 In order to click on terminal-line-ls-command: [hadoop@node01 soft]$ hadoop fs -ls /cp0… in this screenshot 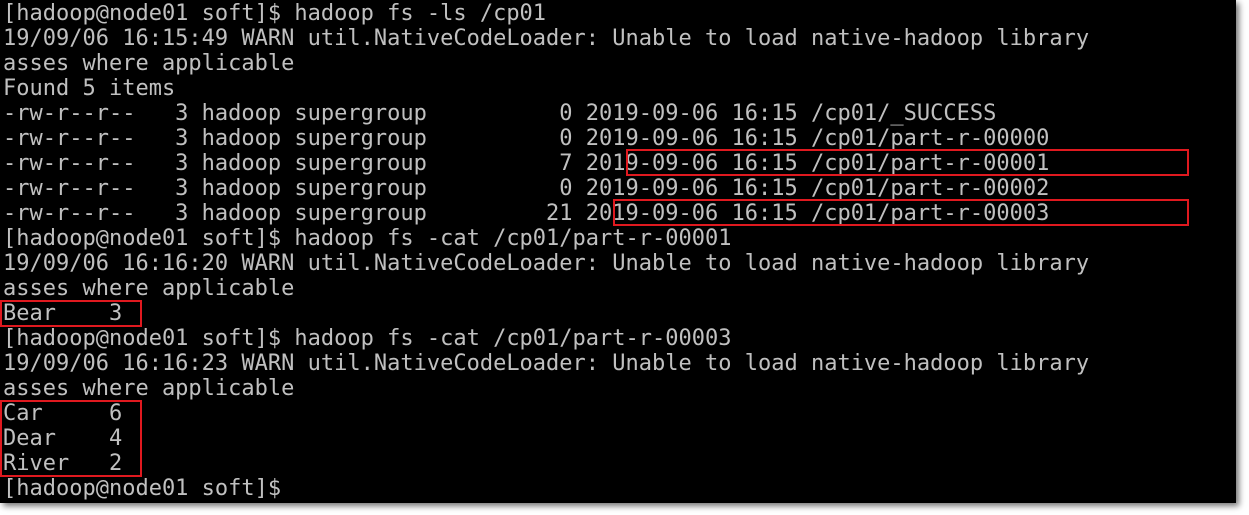, I will do `click(275, 13)`.